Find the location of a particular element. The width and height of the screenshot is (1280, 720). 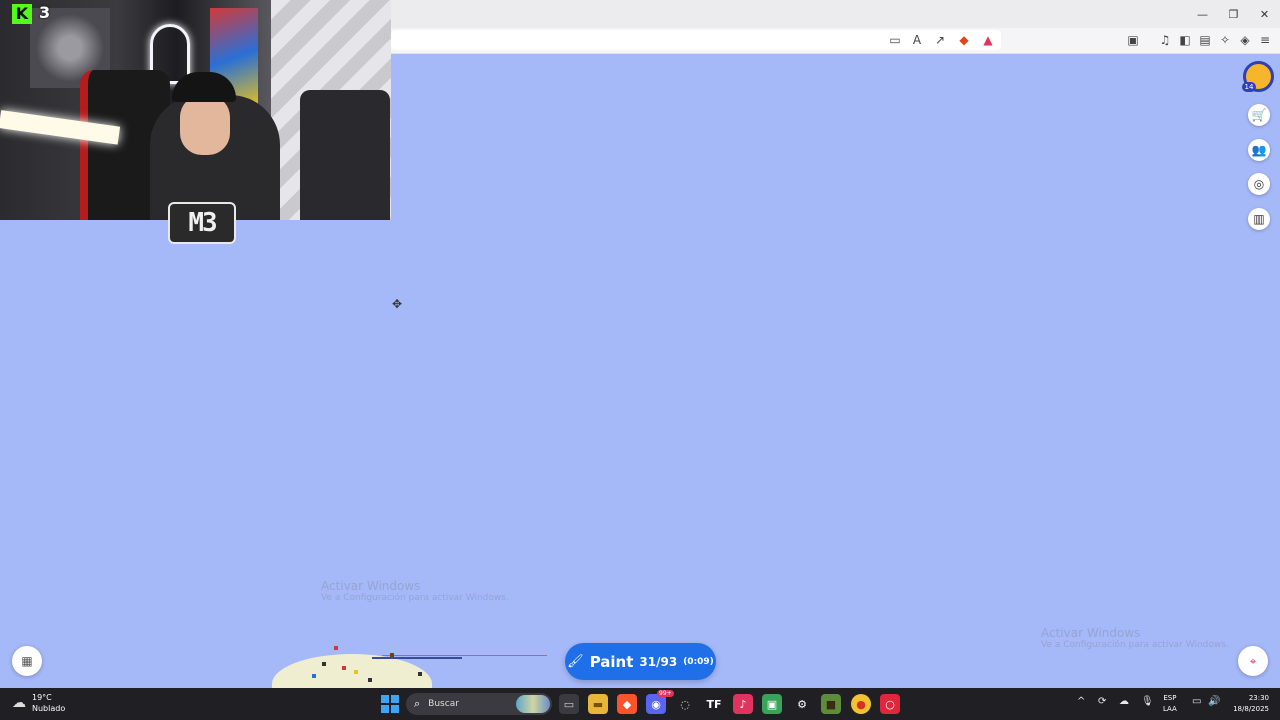

microphone-icon: 🎙 is located at coordinates (1147, 701).